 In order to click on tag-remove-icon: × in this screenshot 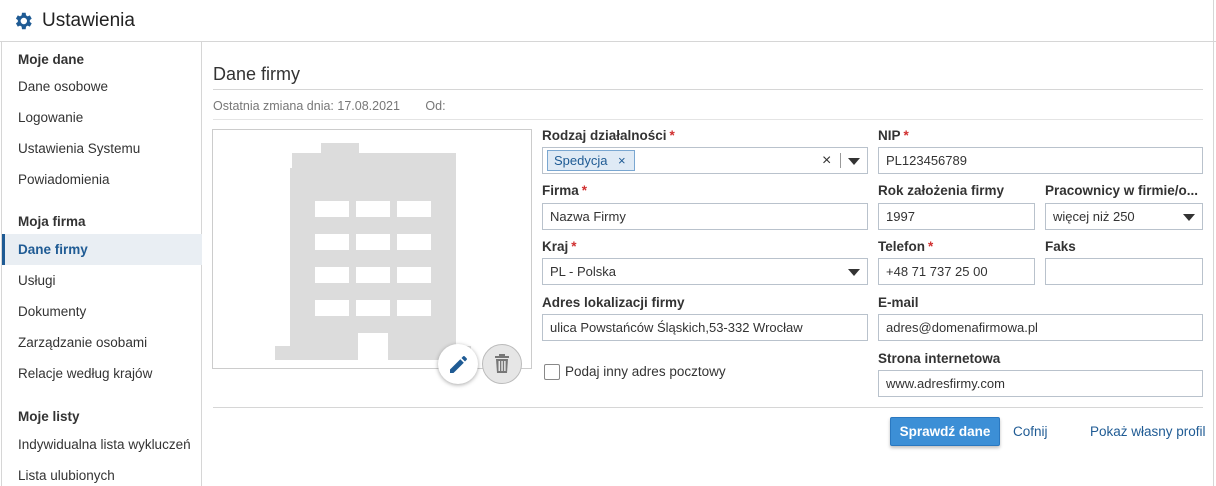, I will do `click(622, 160)`.